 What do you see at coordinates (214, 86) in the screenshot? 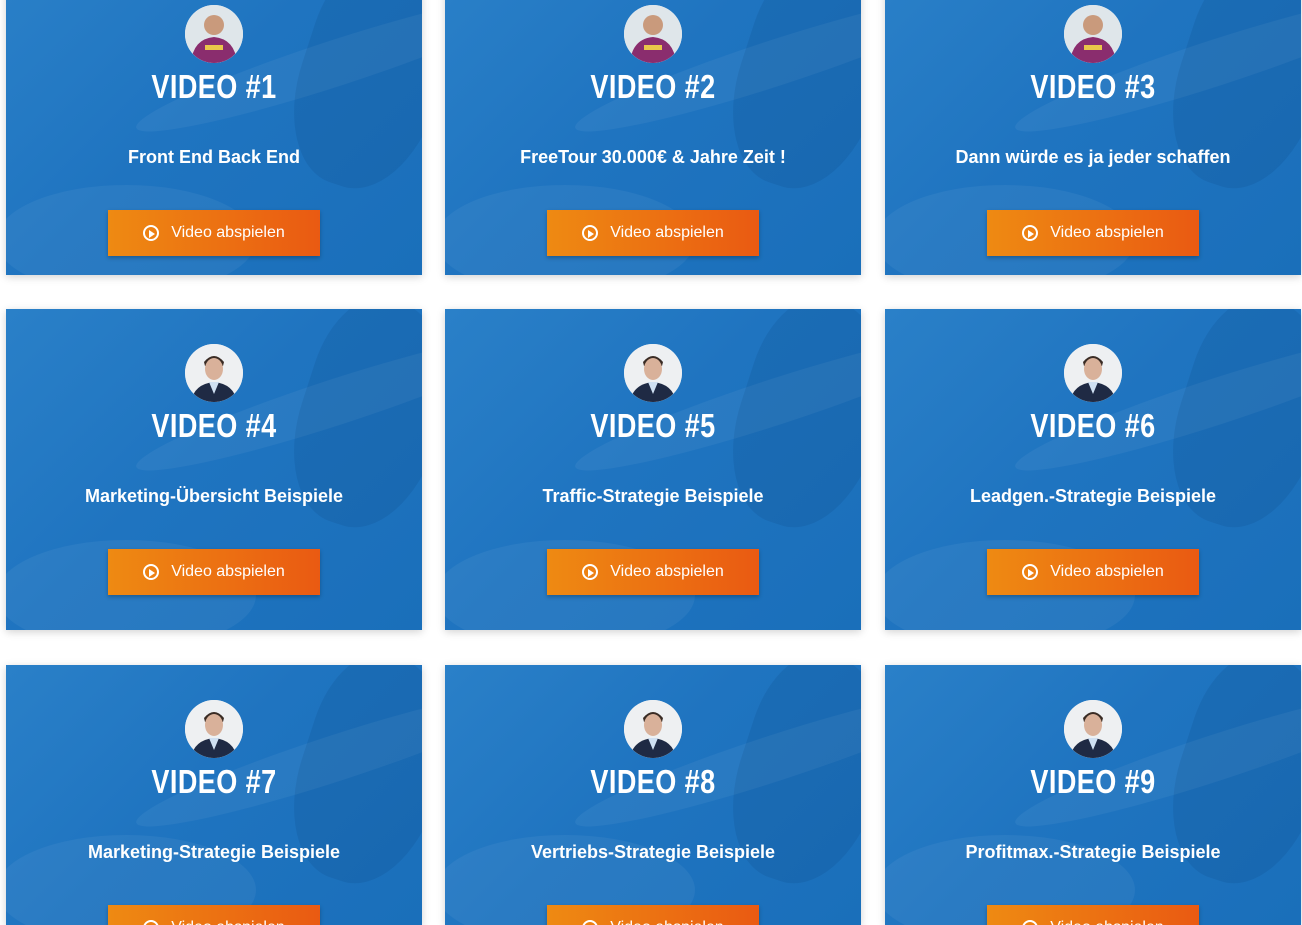
I see `video-title: VIDEO #1` at bounding box center [214, 86].